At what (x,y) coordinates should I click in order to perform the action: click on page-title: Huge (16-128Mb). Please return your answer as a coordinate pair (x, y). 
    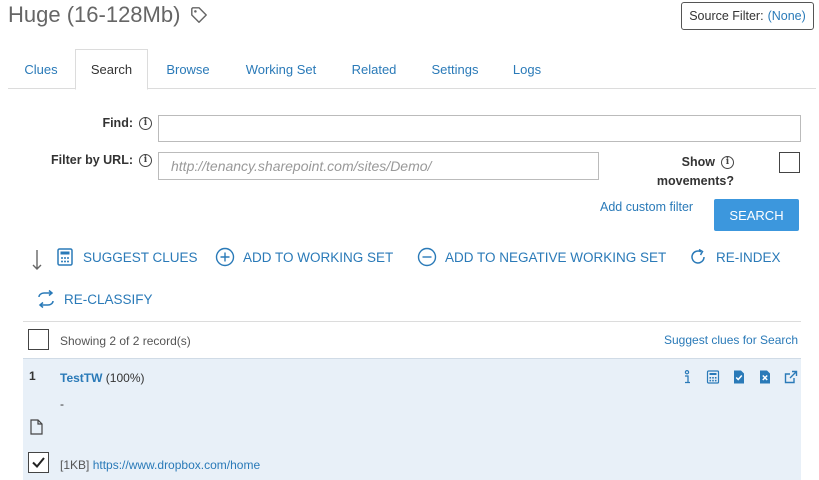
    Looking at the image, I should click on (108, 15).